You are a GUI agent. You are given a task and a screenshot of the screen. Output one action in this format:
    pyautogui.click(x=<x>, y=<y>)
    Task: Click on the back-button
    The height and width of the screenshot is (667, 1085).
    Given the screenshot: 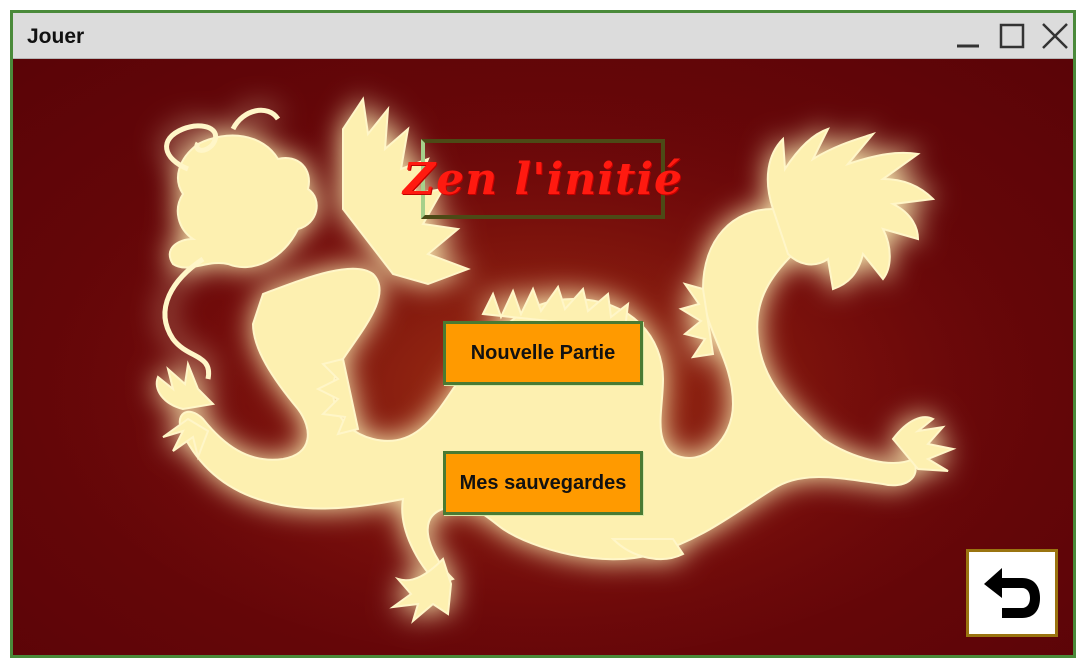 What is the action you would take?
    pyautogui.click(x=1012, y=593)
    